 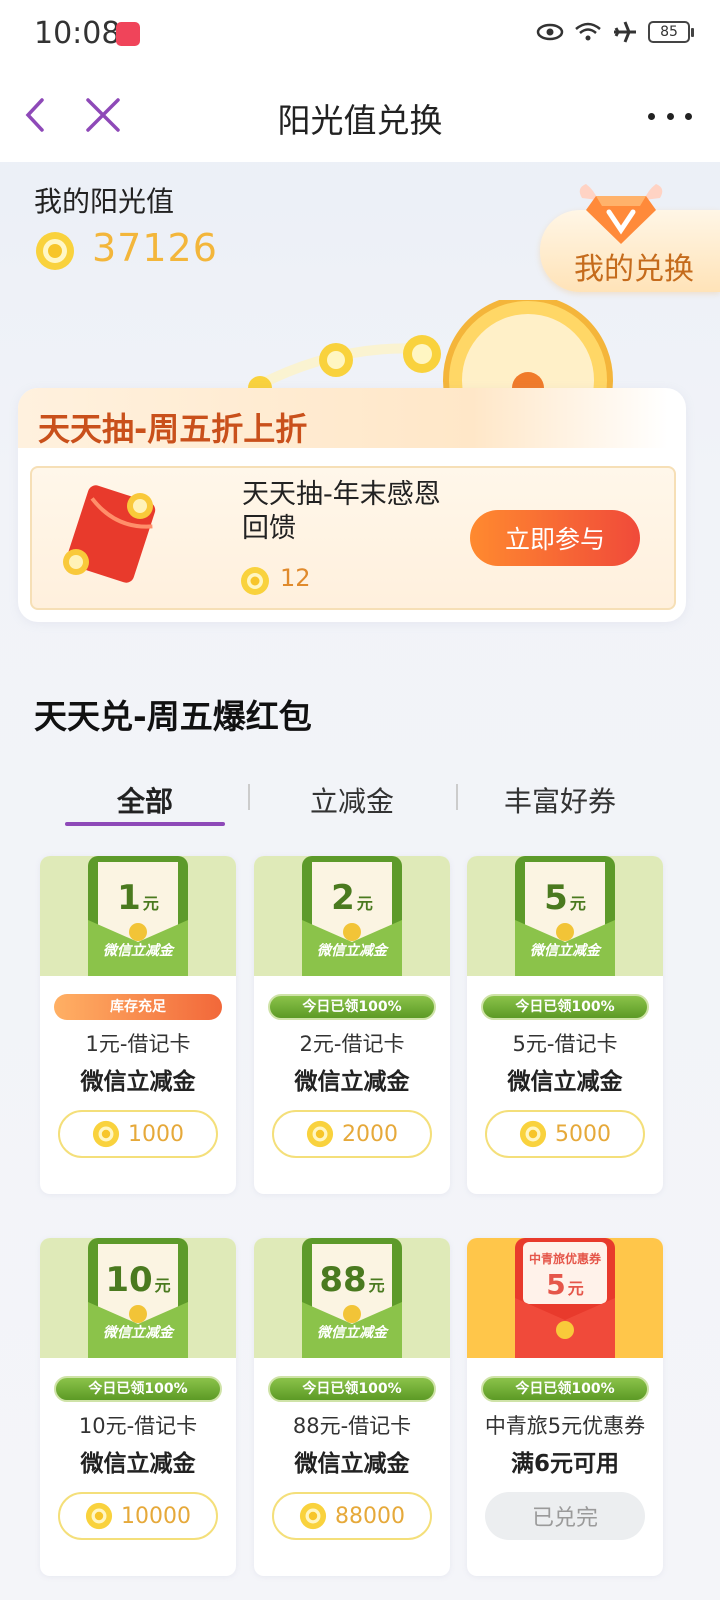 What do you see at coordinates (156, 1516) in the screenshot?
I see `price-value: 10000` at bounding box center [156, 1516].